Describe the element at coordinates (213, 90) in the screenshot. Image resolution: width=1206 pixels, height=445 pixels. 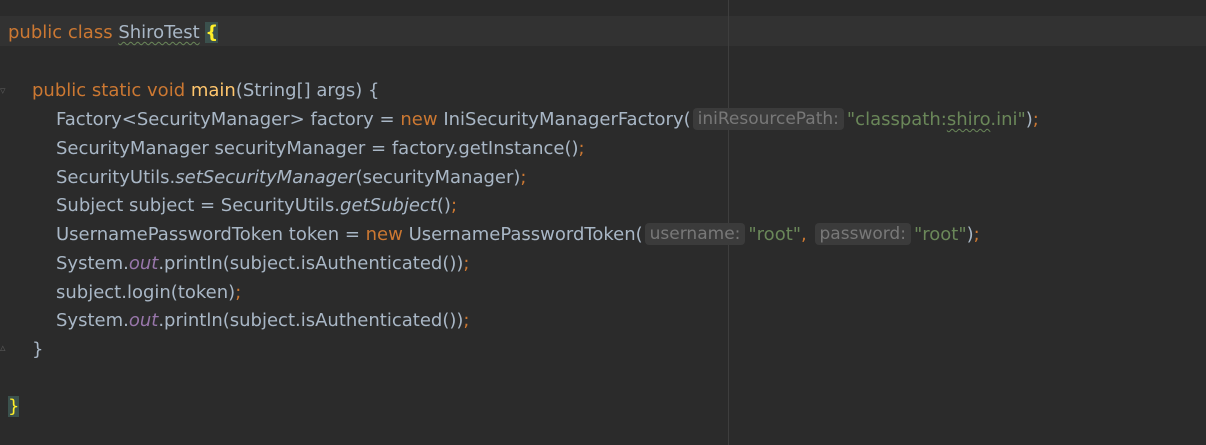
I see `main-method-name: main` at that location.